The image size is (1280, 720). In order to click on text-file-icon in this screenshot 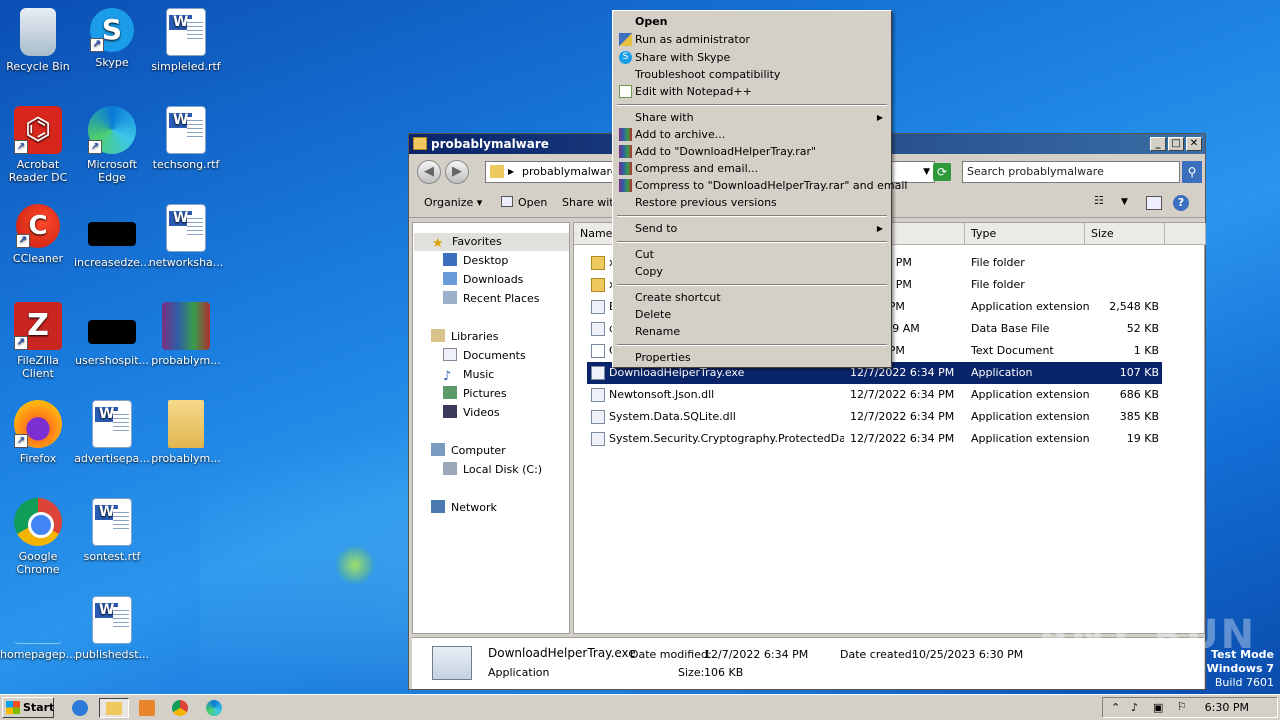, I will do `click(598, 351)`.